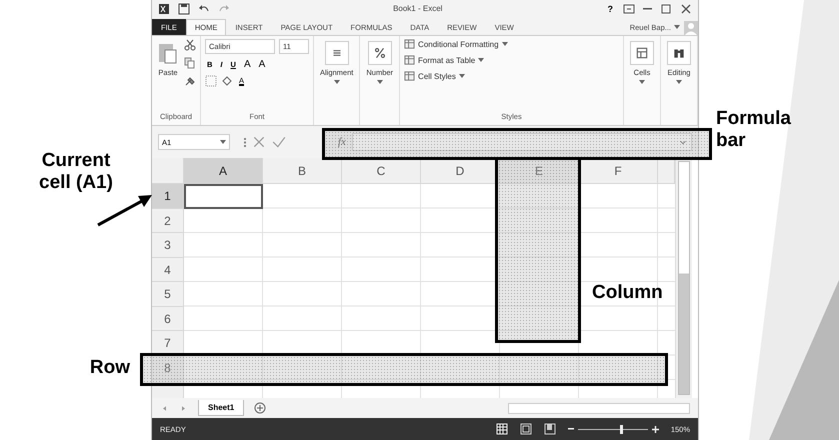  What do you see at coordinates (168, 389) in the screenshot?
I see `row-header` at bounding box center [168, 389].